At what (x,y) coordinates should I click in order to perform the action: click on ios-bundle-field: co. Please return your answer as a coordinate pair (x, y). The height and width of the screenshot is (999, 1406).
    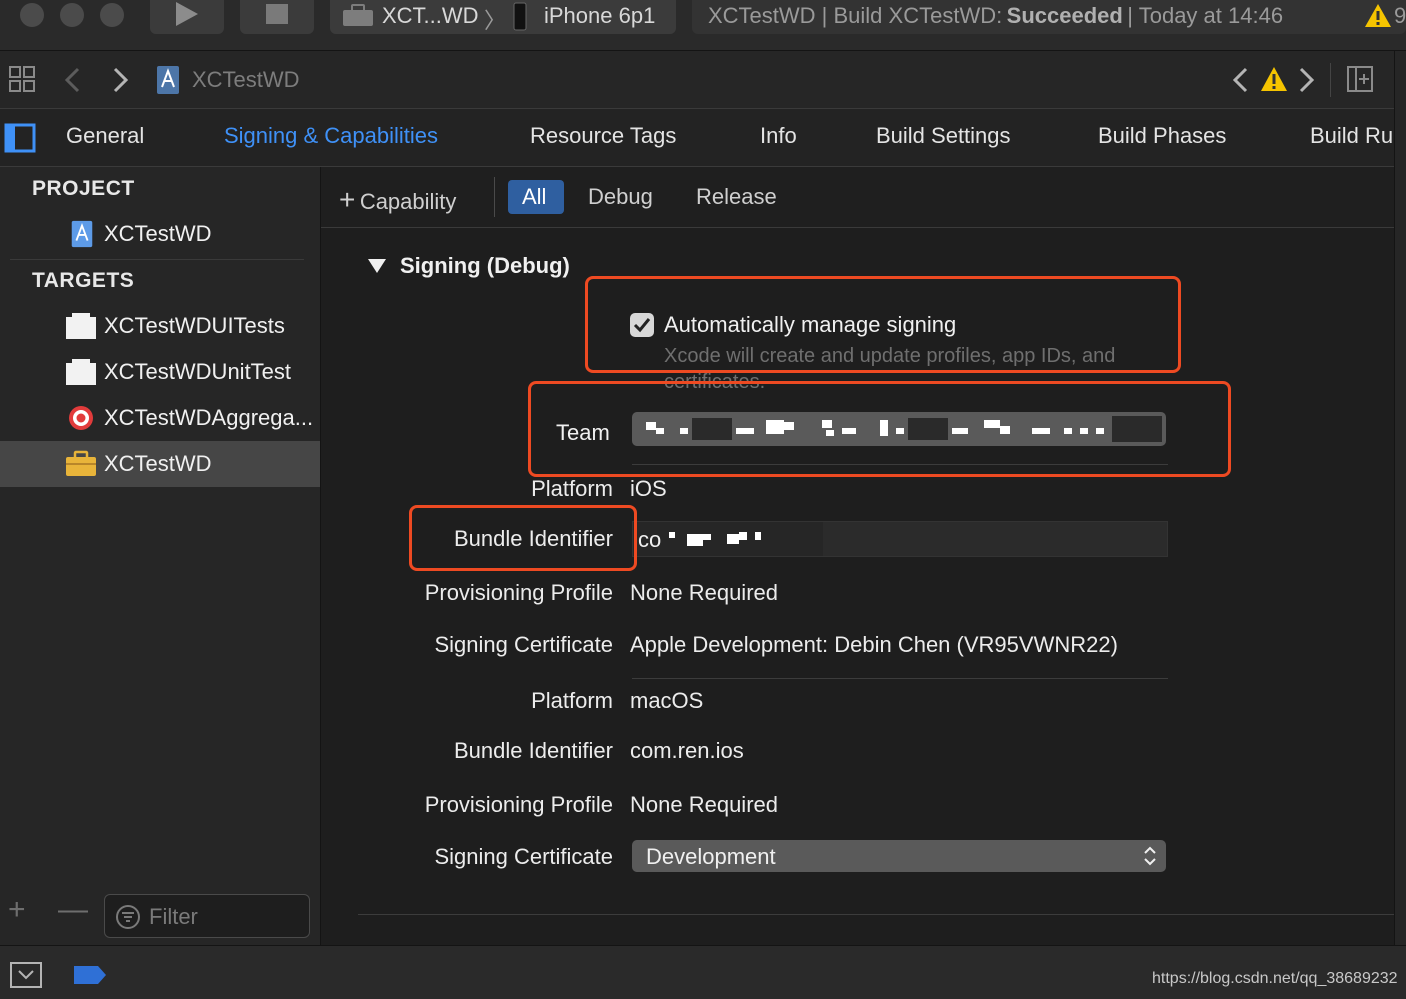
    Looking at the image, I should click on (900, 539).